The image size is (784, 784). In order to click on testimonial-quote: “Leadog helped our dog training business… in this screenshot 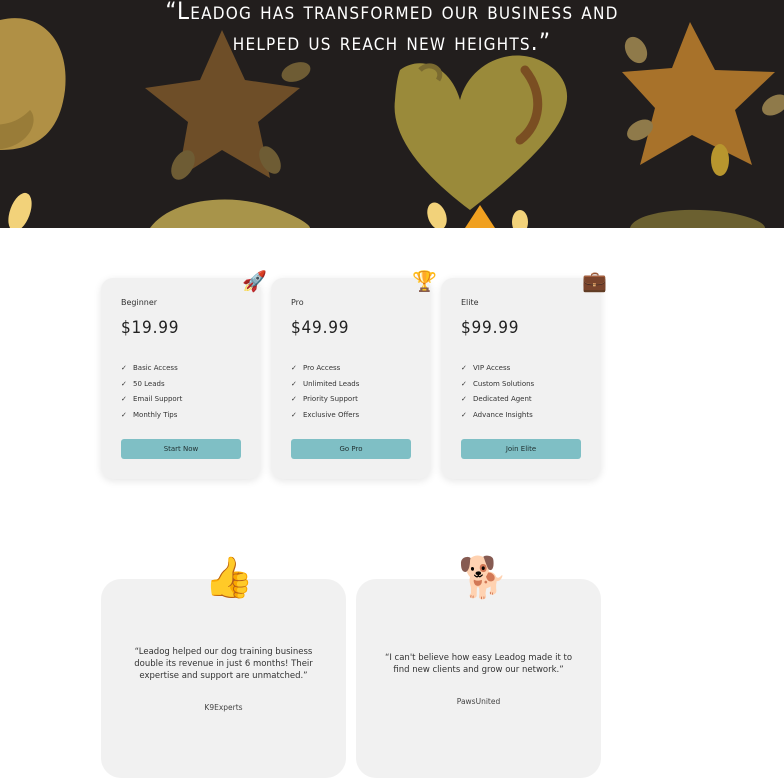, I will do `click(223, 664)`.